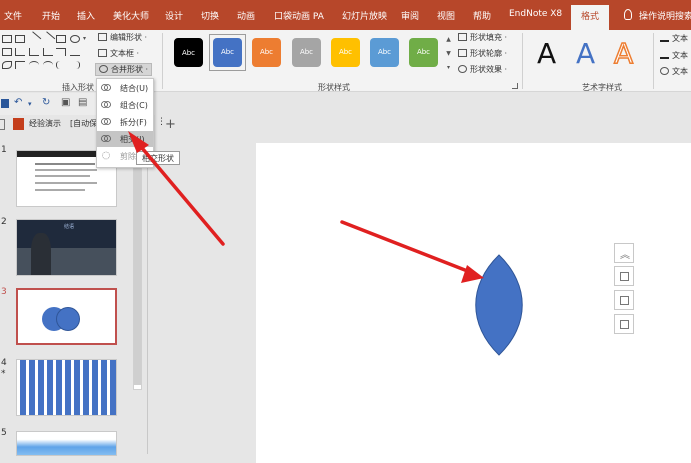  Describe the element at coordinates (125, 139) in the screenshot. I see `menu-item-intersect: 相交(I)` at that location.